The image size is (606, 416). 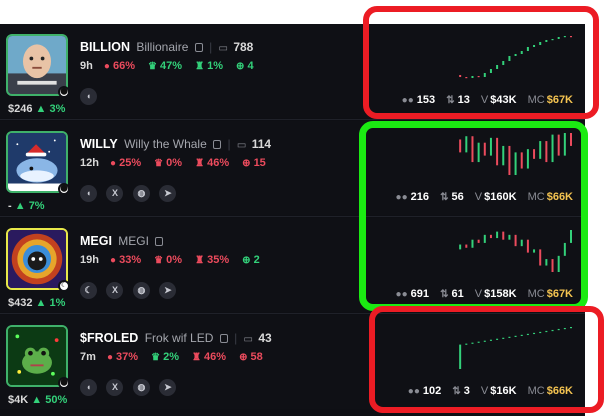 I want to click on target-stat: ⊕ 4, so click(x=245, y=66).